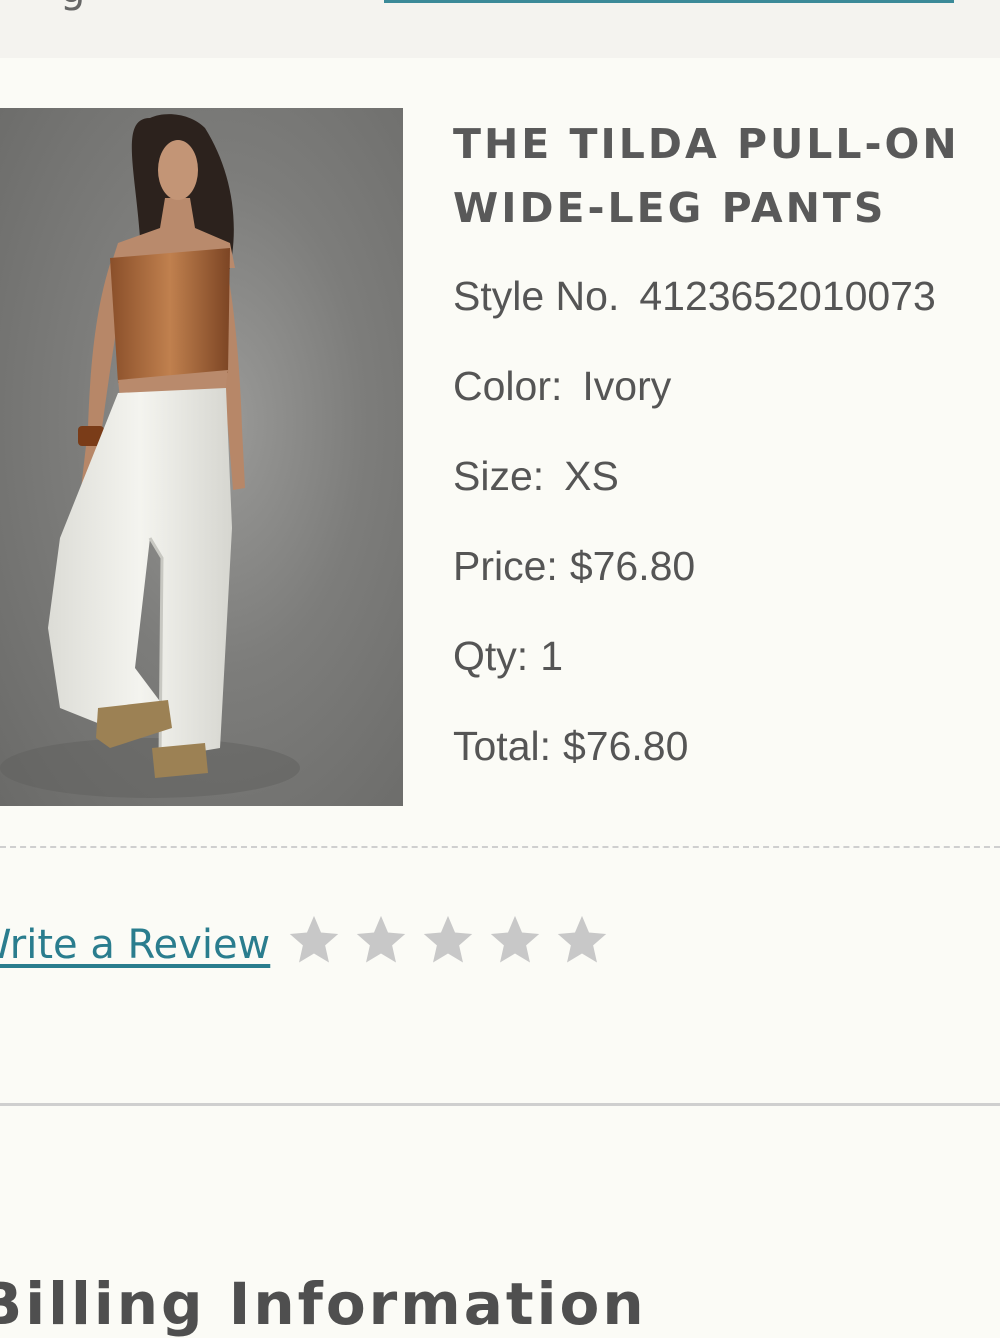 The height and width of the screenshot is (1338, 1000). What do you see at coordinates (73, 6) in the screenshot?
I see `header-partial-text: g` at bounding box center [73, 6].